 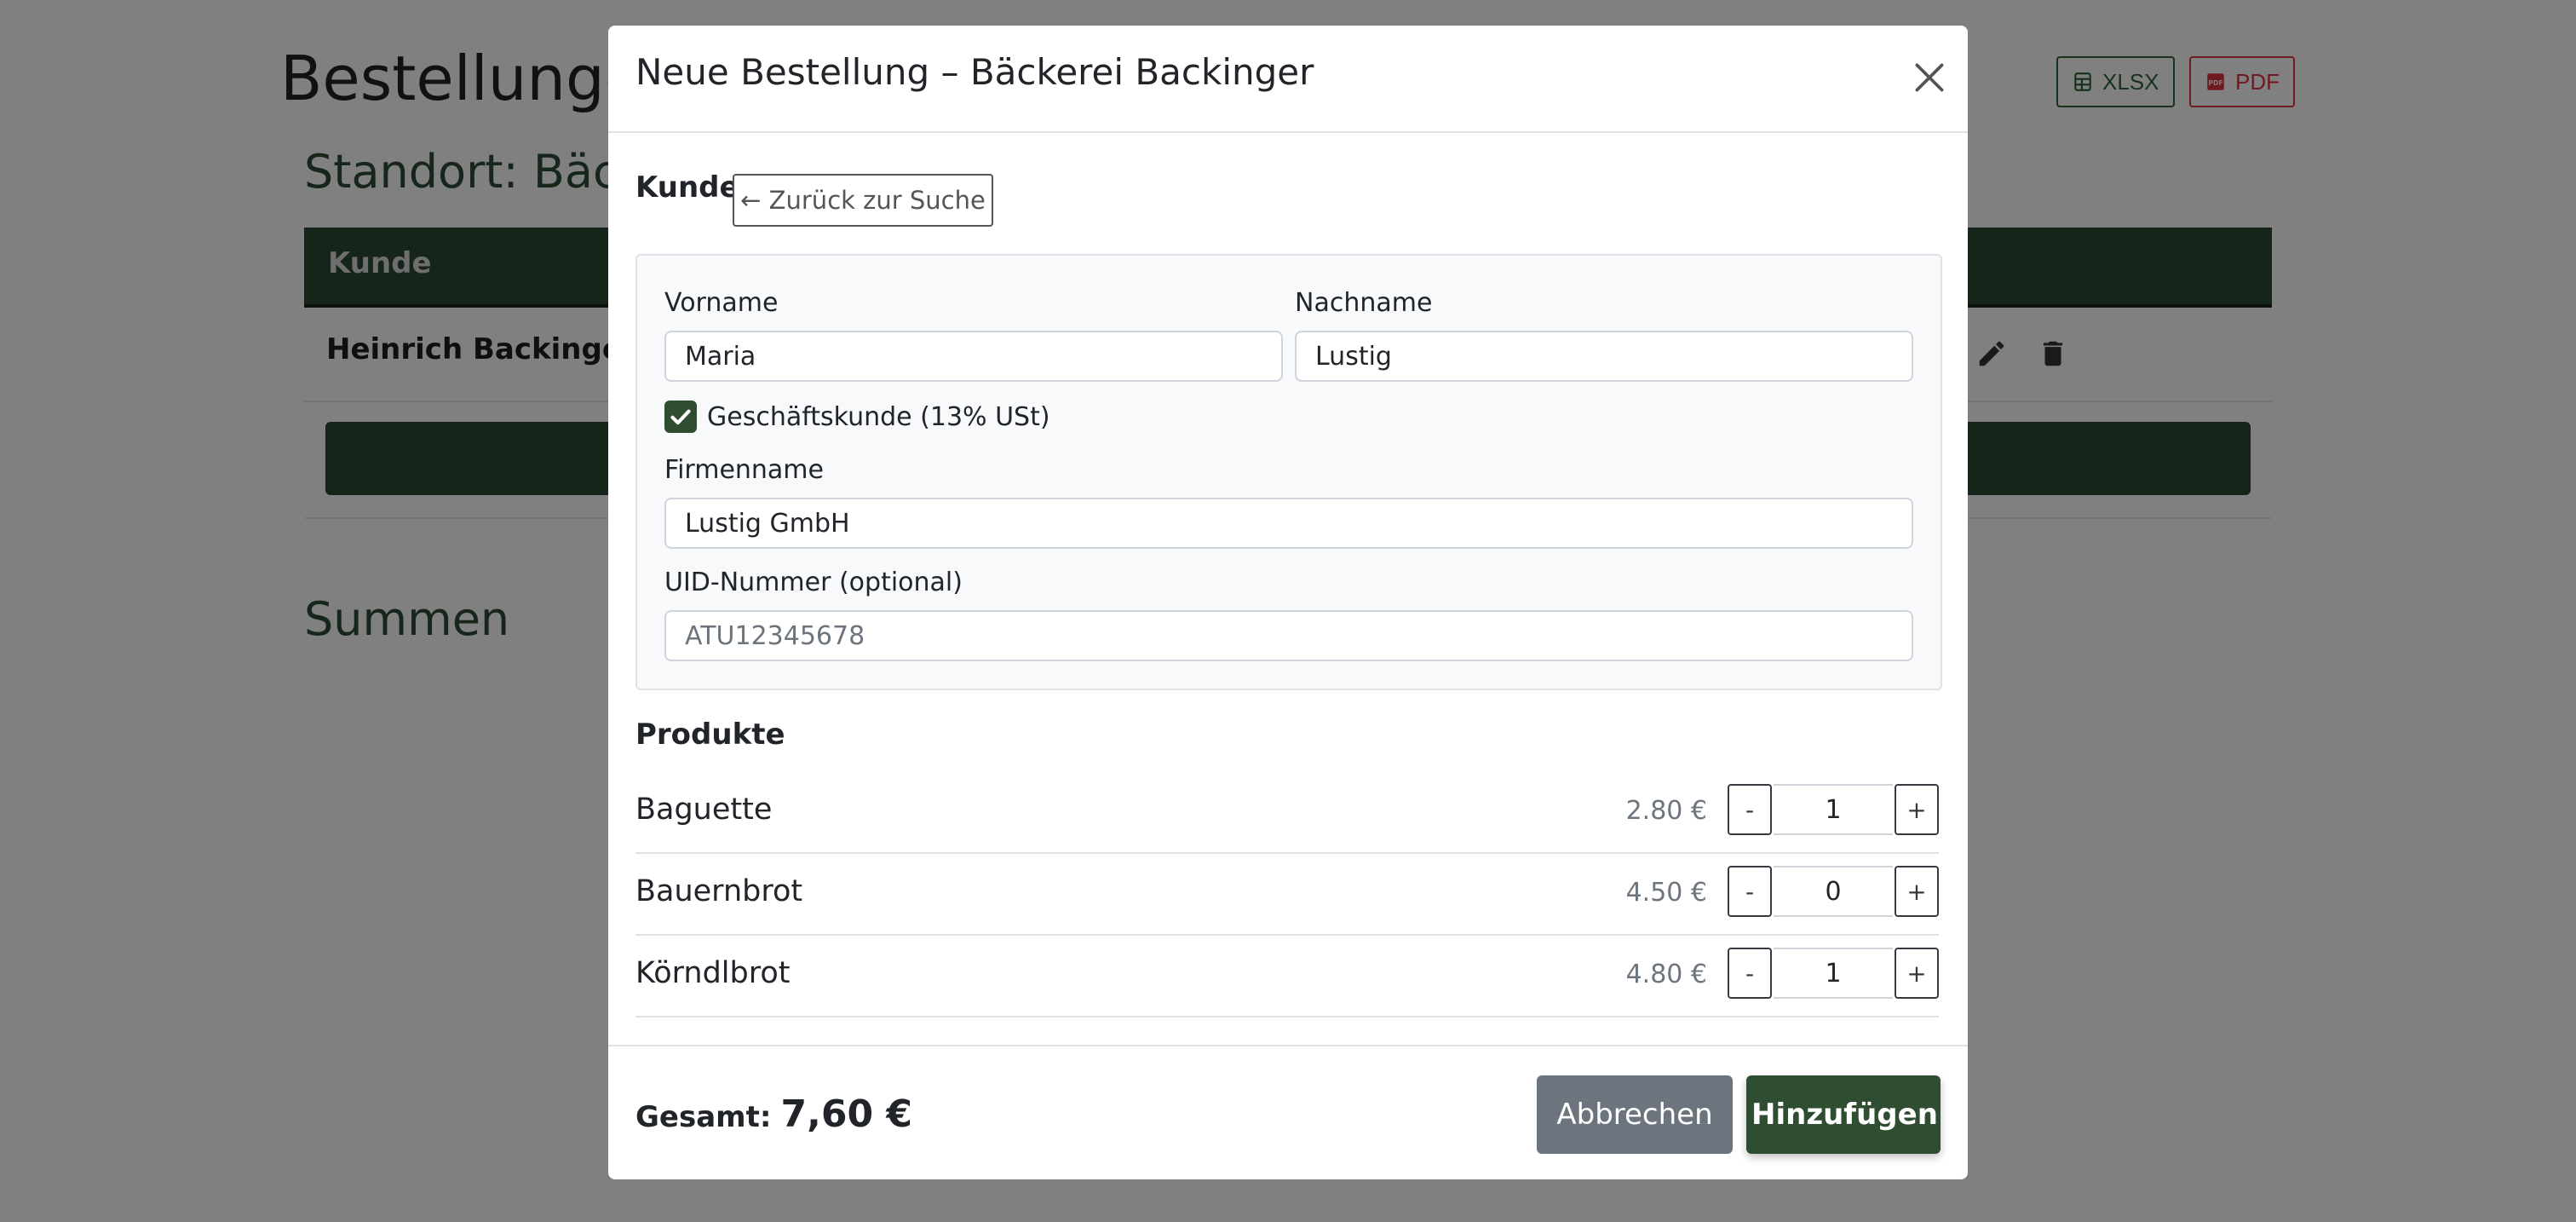 I want to click on vat-id-field, so click(x=1288, y=635).